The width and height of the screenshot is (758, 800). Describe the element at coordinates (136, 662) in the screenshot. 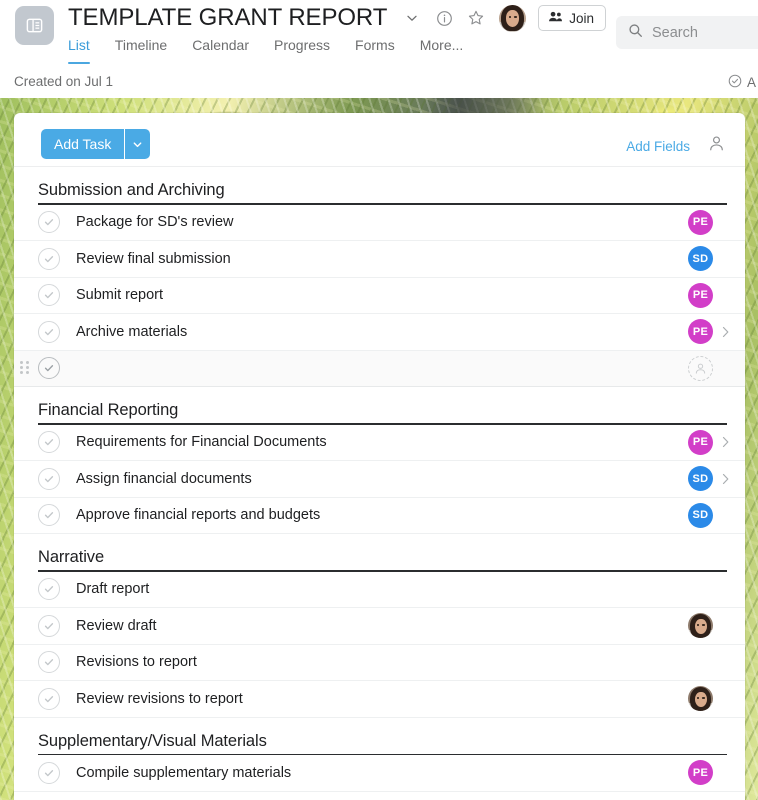

I see `task-name: Revisions to report` at that location.